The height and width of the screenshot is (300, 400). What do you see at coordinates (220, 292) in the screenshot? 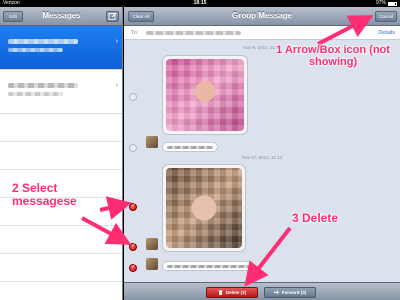
I see `trash-icon` at bounding box center [220, 292].